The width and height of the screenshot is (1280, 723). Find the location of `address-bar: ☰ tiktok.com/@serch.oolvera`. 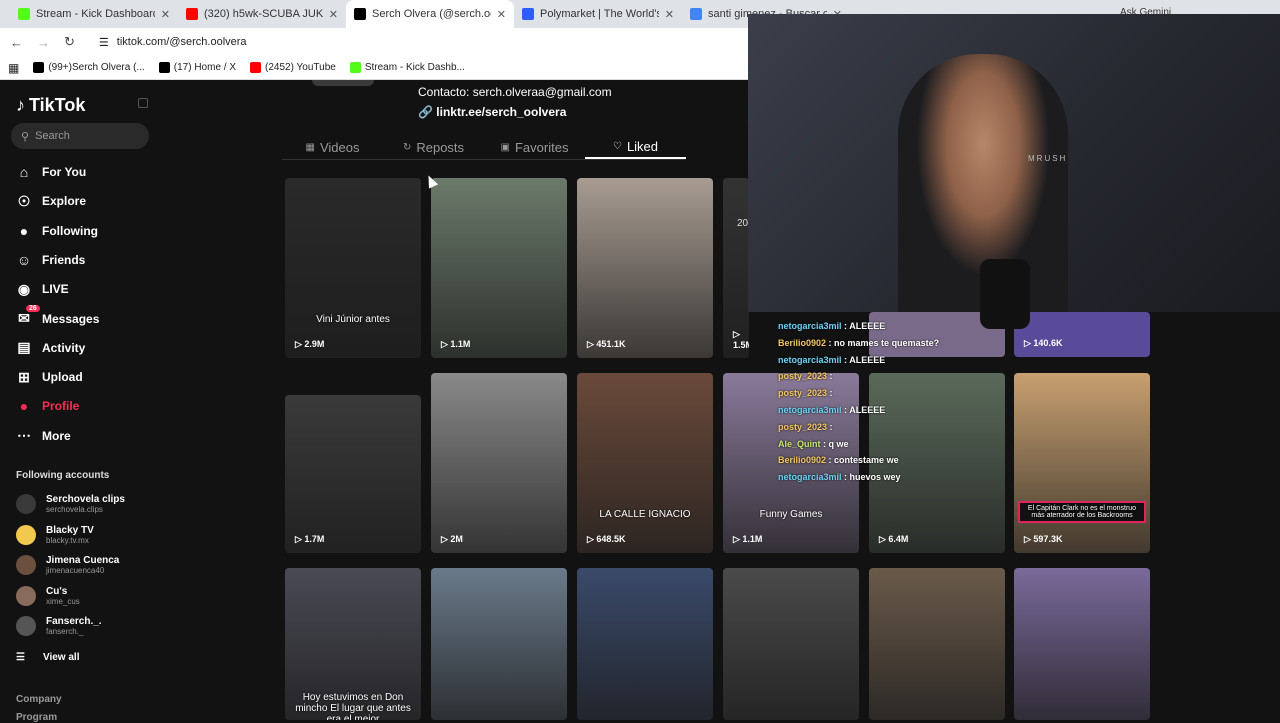

address-bar: ☰ tiktok.com/@serch.oolvera is located at coordinates (173, 42).